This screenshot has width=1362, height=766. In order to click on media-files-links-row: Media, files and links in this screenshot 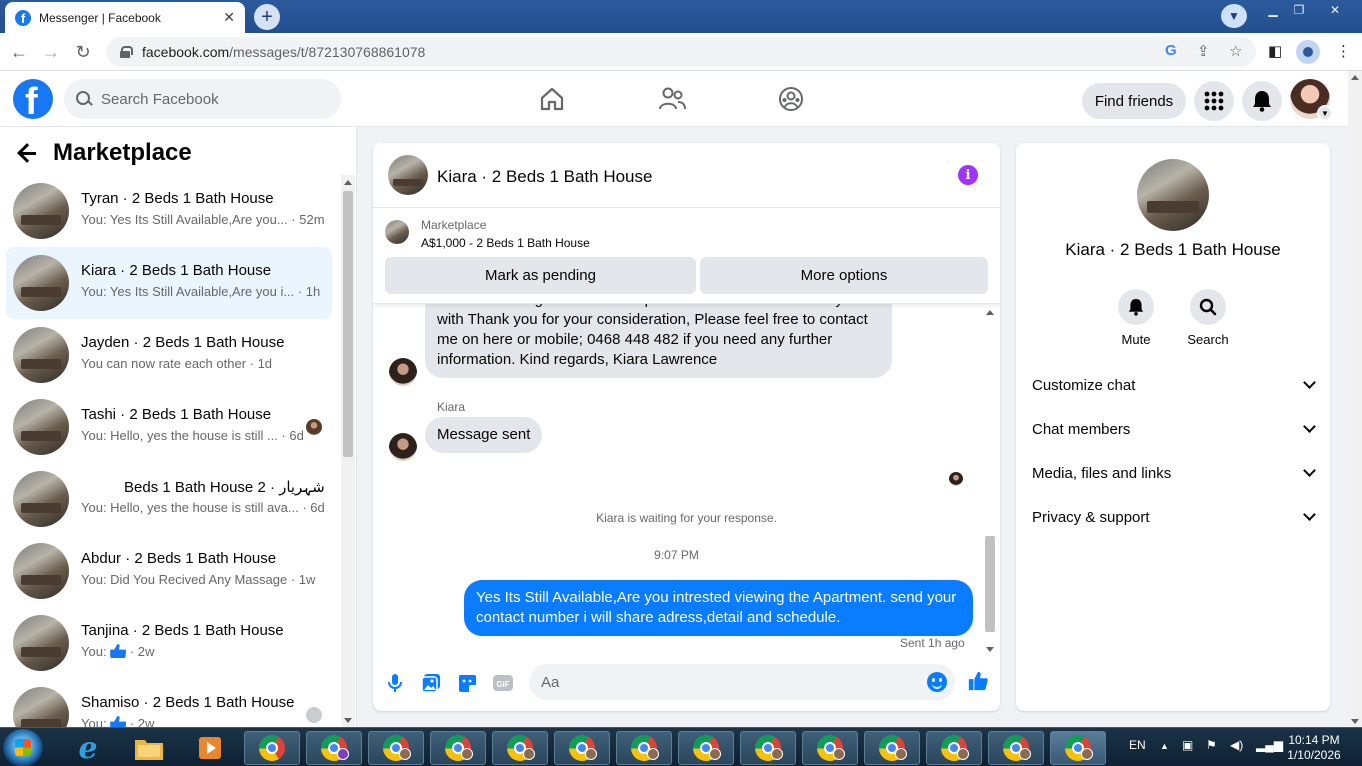, I will do `click(1173, 473)`.